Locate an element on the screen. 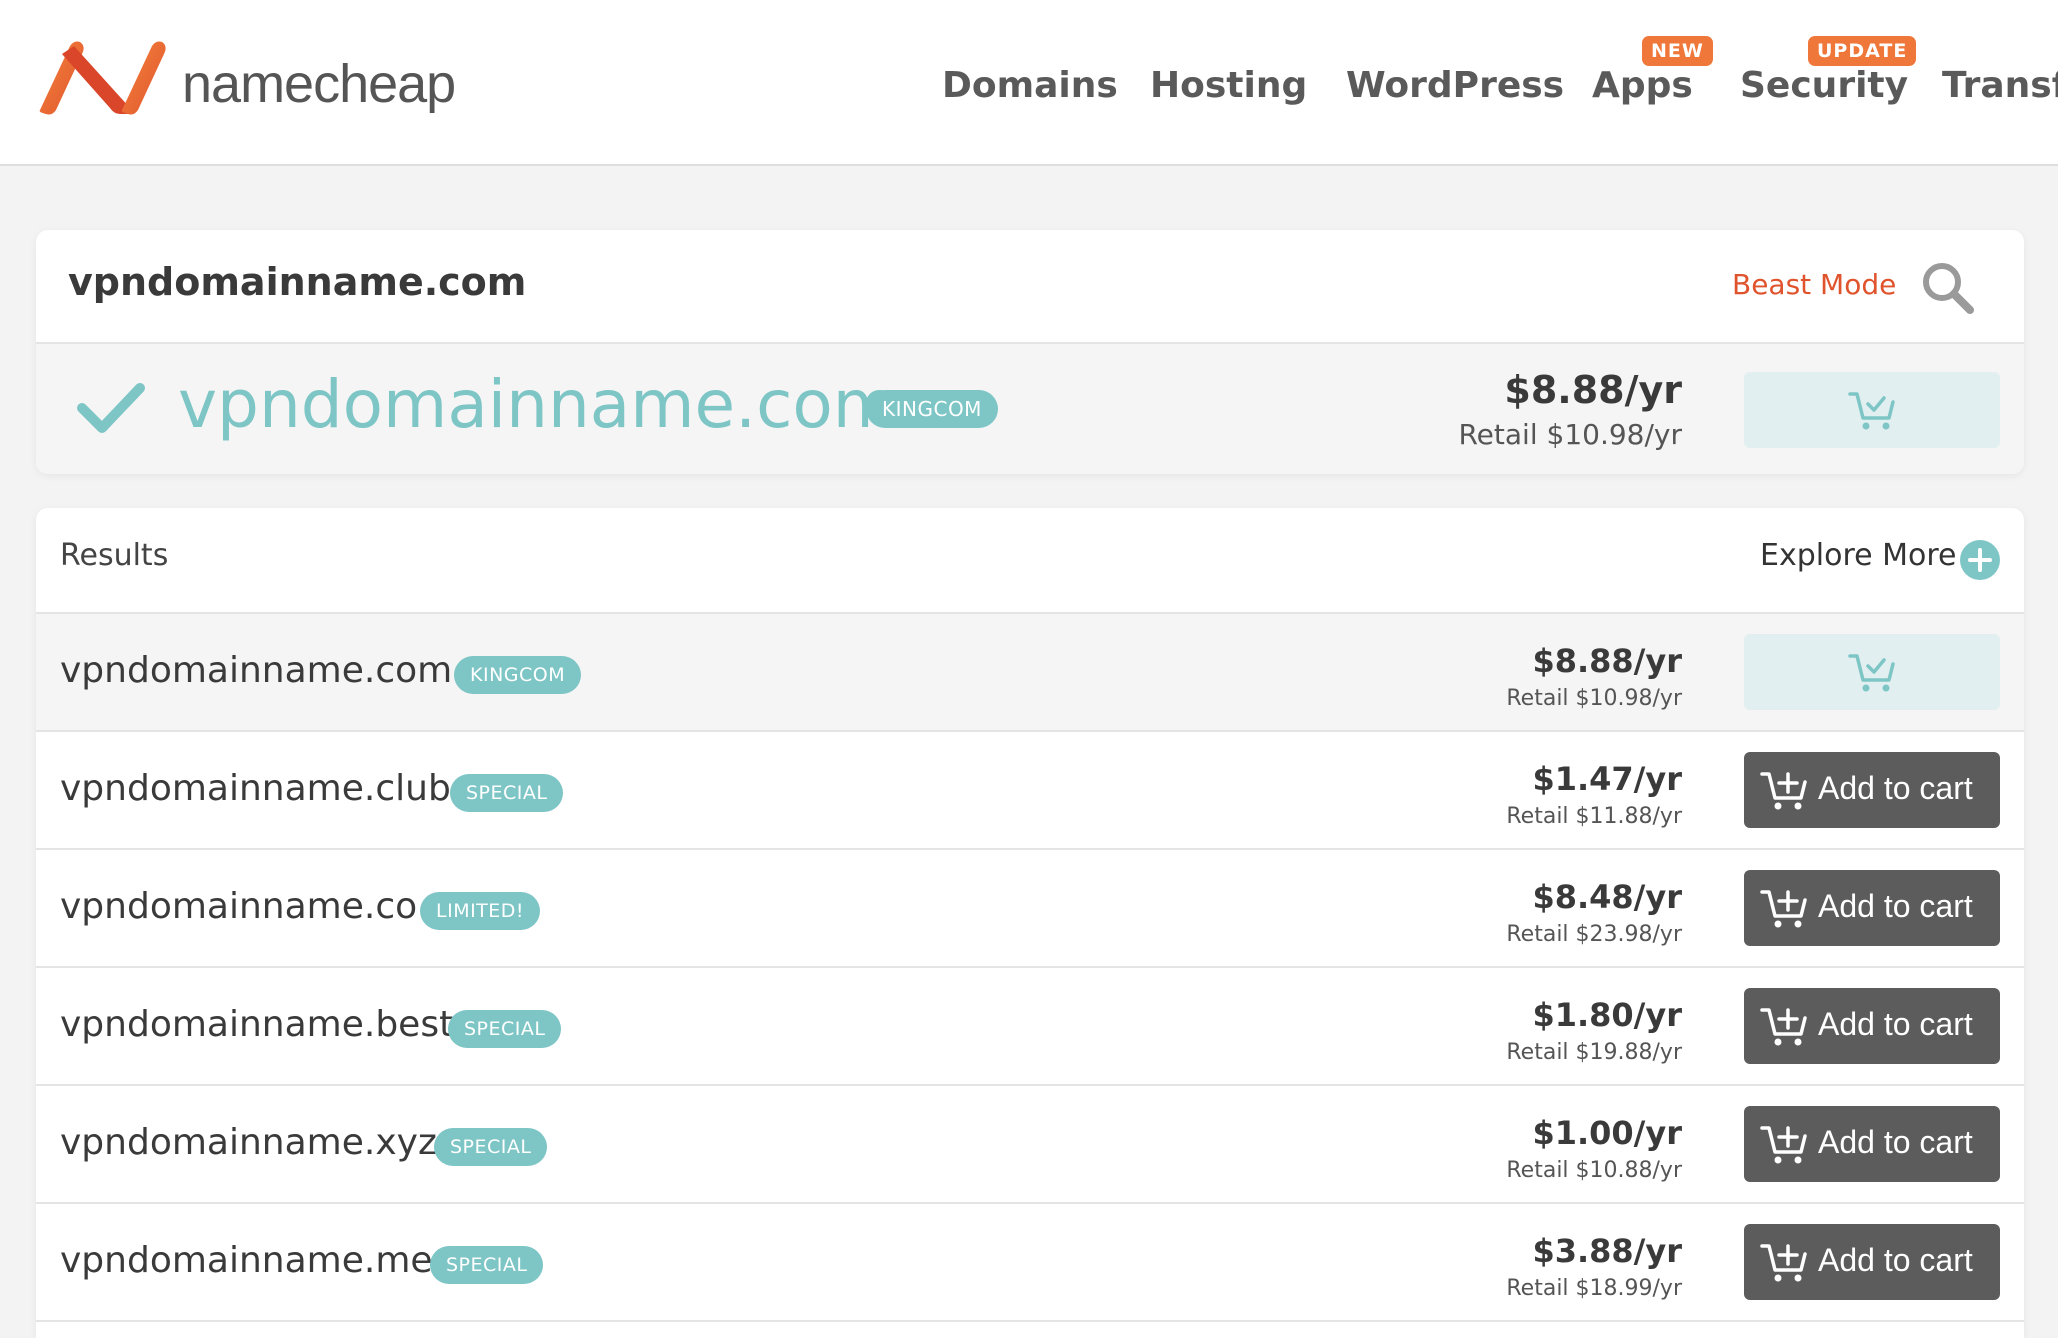  featured-price: $8.88/yr is located at coordinates (1593, 390).